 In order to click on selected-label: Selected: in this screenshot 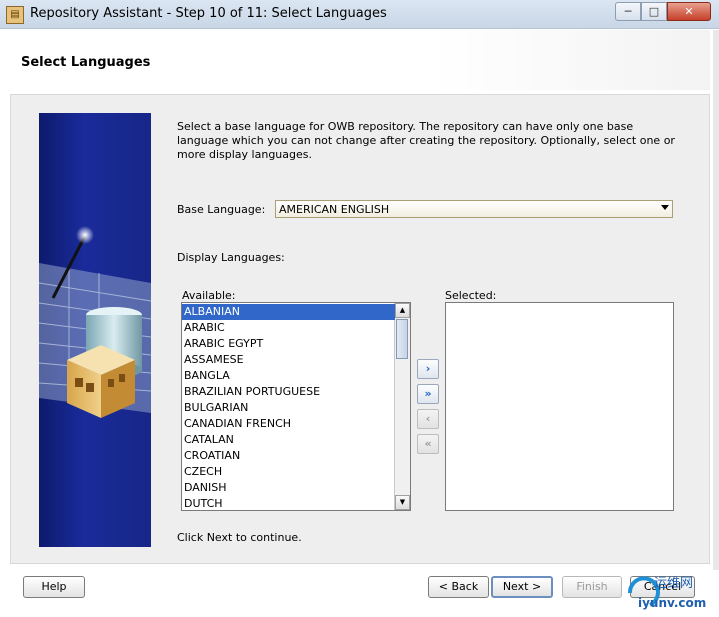, I will do `click(471, 295)`.